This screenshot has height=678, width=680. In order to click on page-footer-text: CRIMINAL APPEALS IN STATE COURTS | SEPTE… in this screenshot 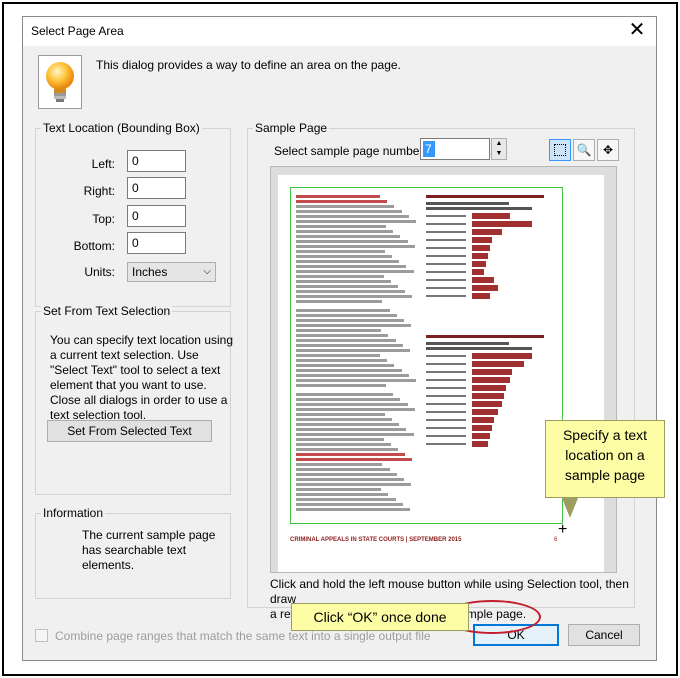, I will do `click(376, 540)`.